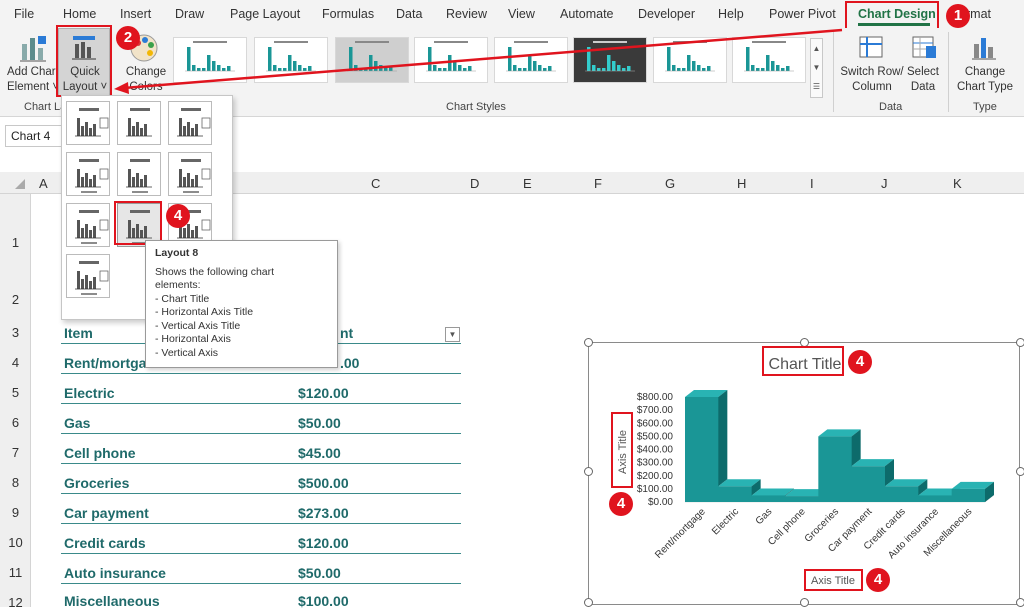 This screenshot has width=1024, height=610. Describe the element at coordinates (655, 489) in the screenshot. I see `y-tick-label: $100.00` at that location.